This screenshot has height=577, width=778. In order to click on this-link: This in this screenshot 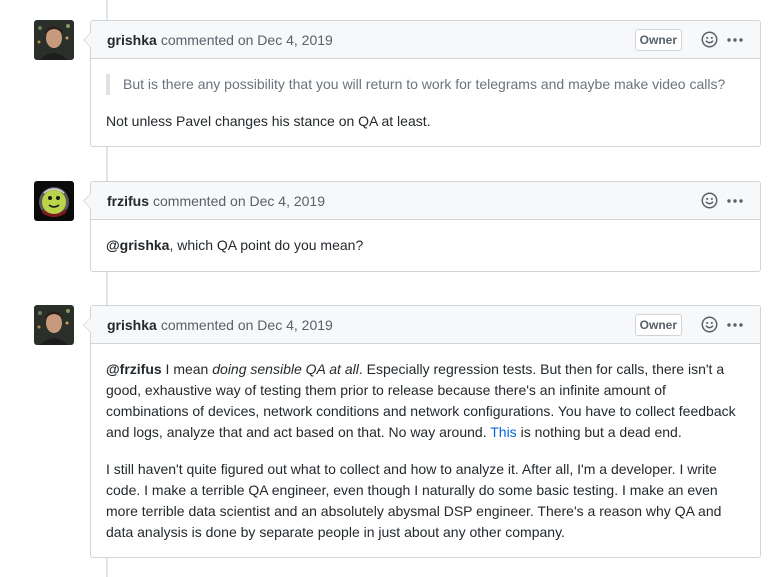, I will do `click(503, 432)`.